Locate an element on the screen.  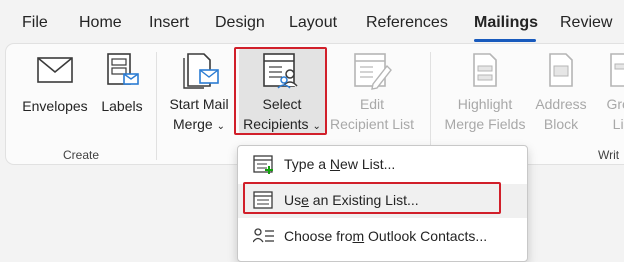
tab-review: Review is located at coordinates (586, 23).